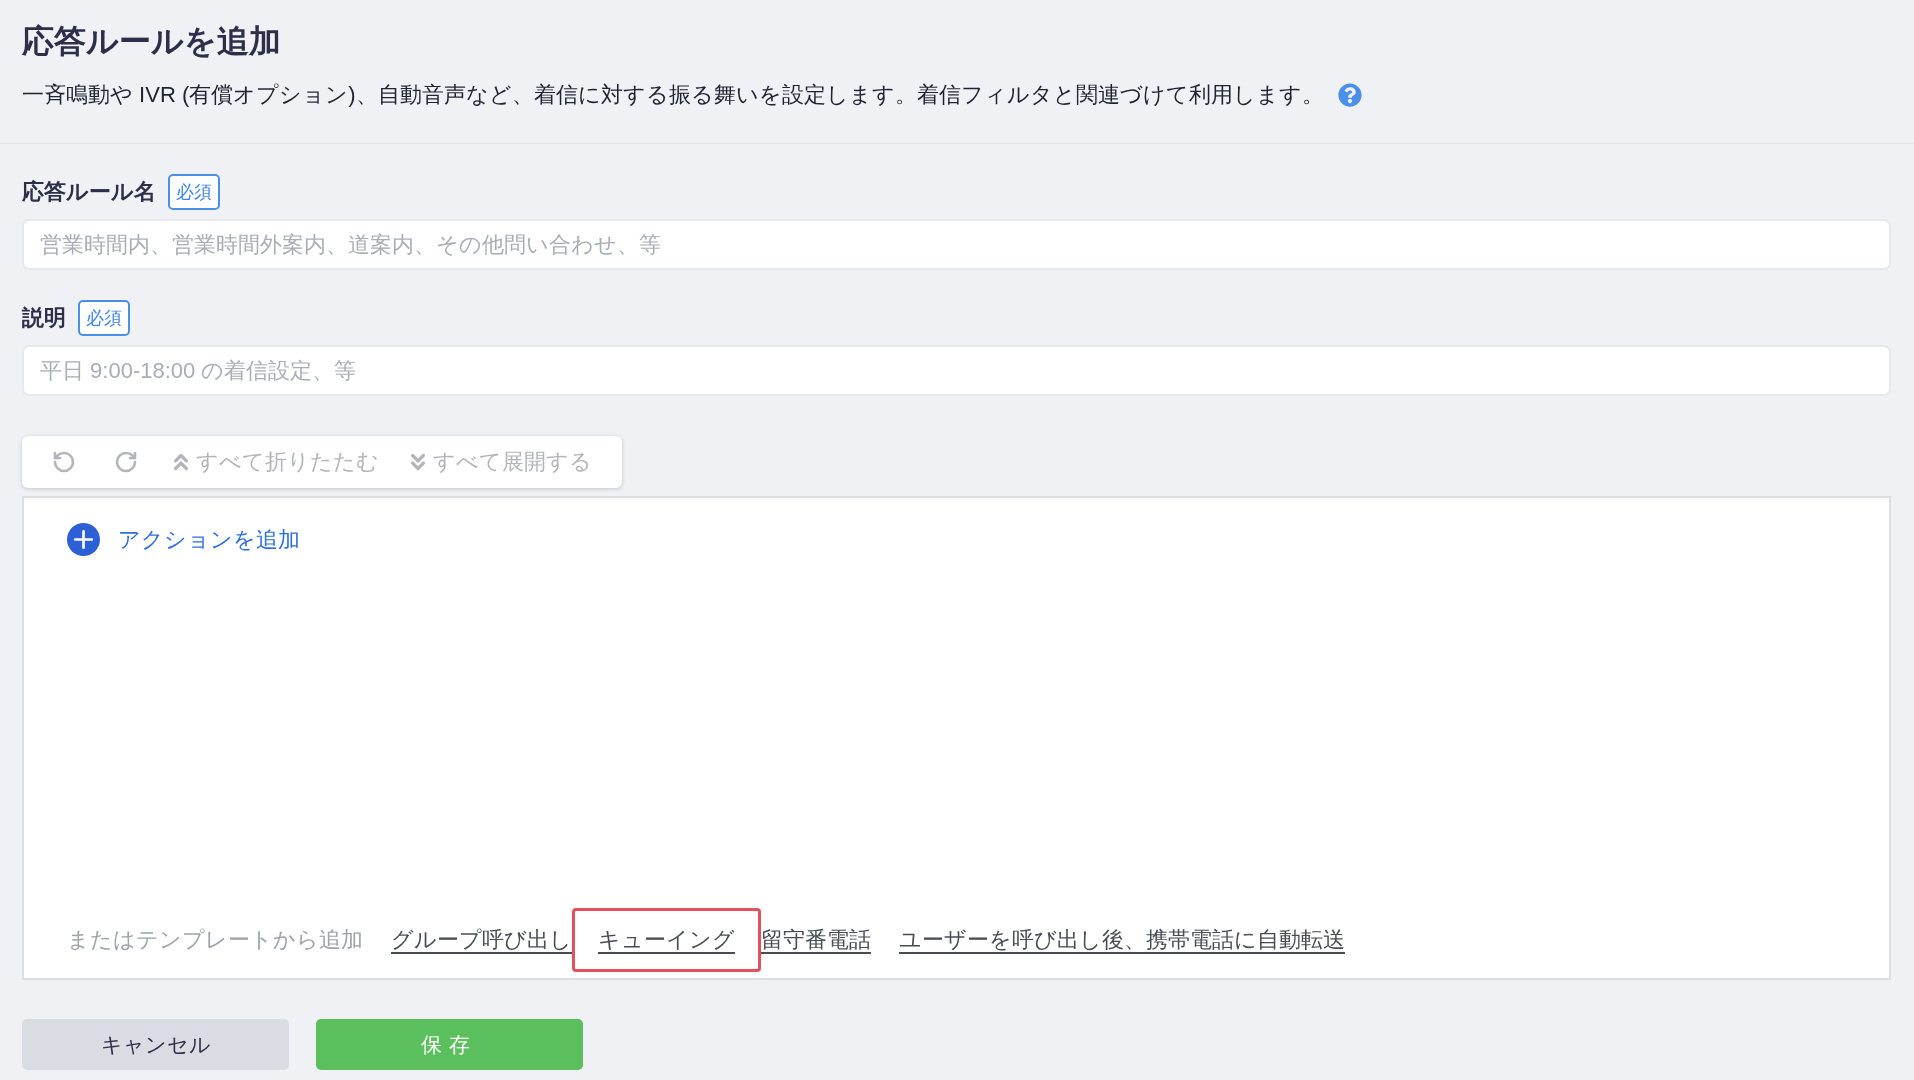 The image size is (1914, 1080). I want to click on page-description: 一斉鳴動や IVR (有償オプション)、自動音声など、着信に対する振る舞いを設定します。着信フィルタと関連づけて利用します。, so click(673, 95).